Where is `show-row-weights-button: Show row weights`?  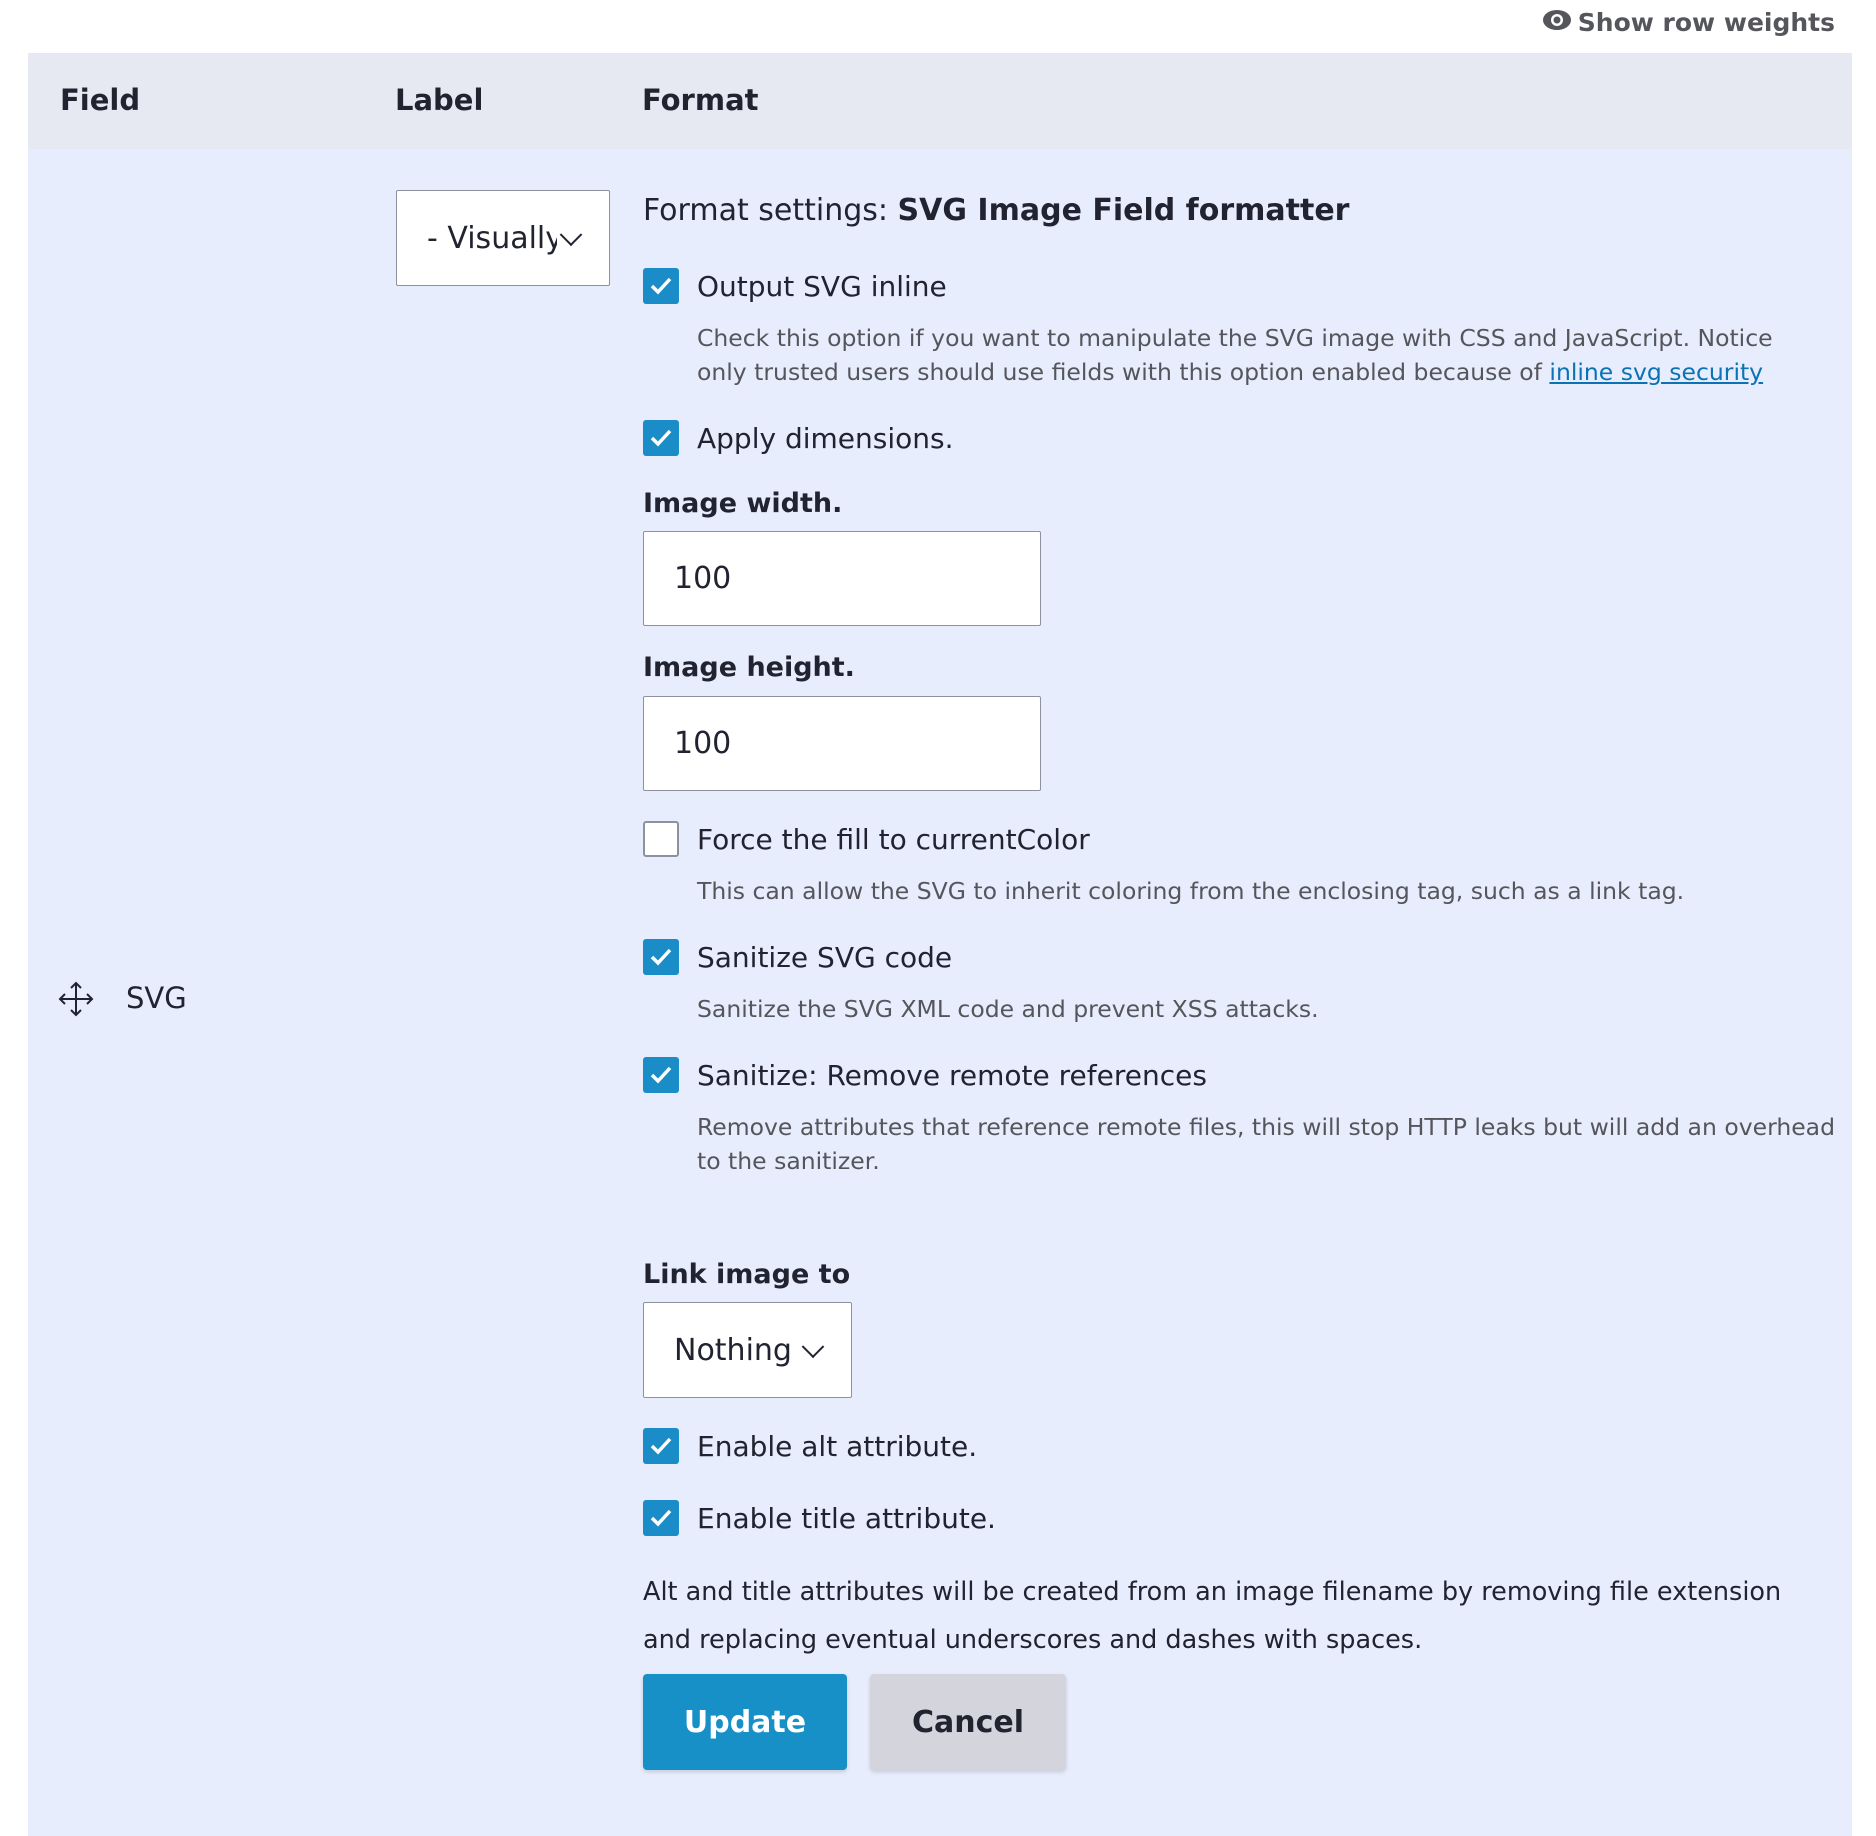
show-row-weights-button: Show row weights is located at coordinates (1688, 22).